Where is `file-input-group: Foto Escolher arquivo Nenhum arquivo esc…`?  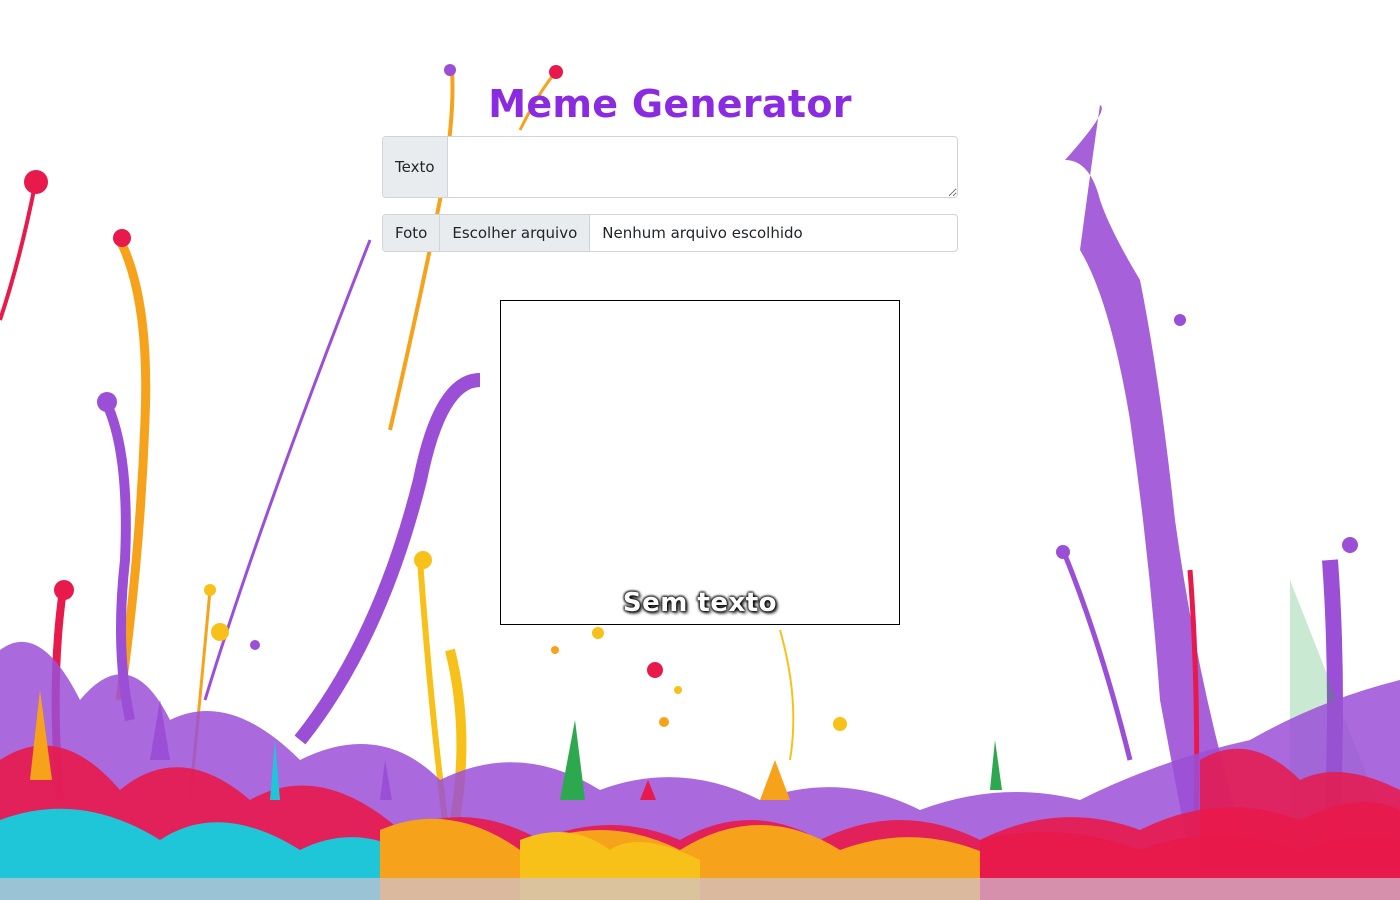
file-input-group: Foto Escolher arquivo Nenhum arquivo esc… is located at coordinates (670, 233).